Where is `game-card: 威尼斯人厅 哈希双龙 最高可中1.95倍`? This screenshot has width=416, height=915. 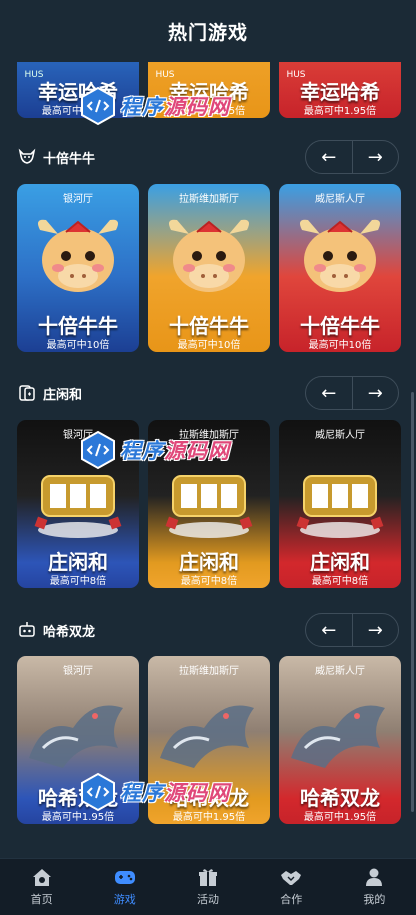
game-card: 威尼斯人厅 哈希双龙 最高可中1.95倍 is located at coordinates (340, 740).